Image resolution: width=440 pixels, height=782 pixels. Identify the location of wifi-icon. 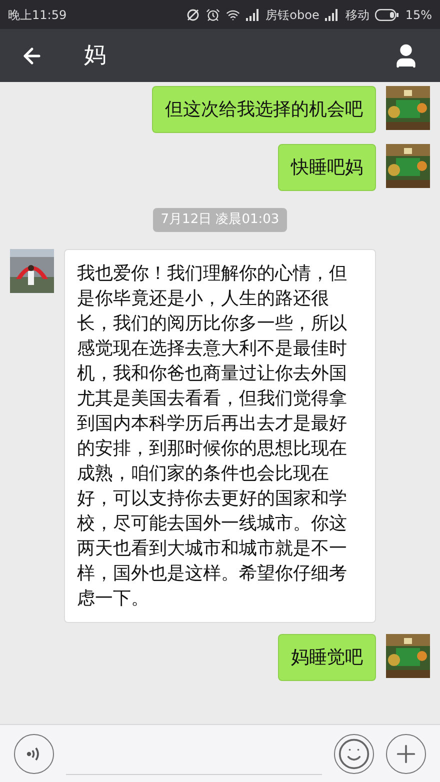
(233, 15).